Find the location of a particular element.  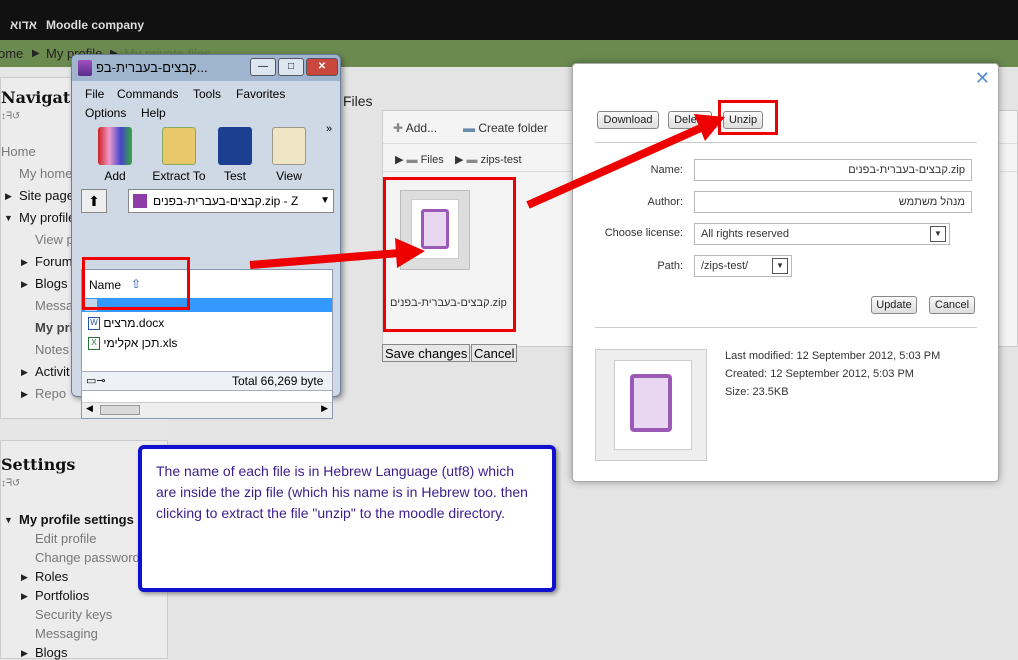

settings-portfolios: Portfolios is located at coordinates (62, 595).